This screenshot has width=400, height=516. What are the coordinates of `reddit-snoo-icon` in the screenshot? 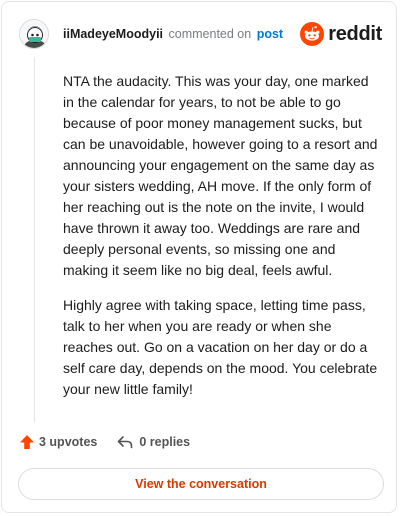 It's located at (312, 34).